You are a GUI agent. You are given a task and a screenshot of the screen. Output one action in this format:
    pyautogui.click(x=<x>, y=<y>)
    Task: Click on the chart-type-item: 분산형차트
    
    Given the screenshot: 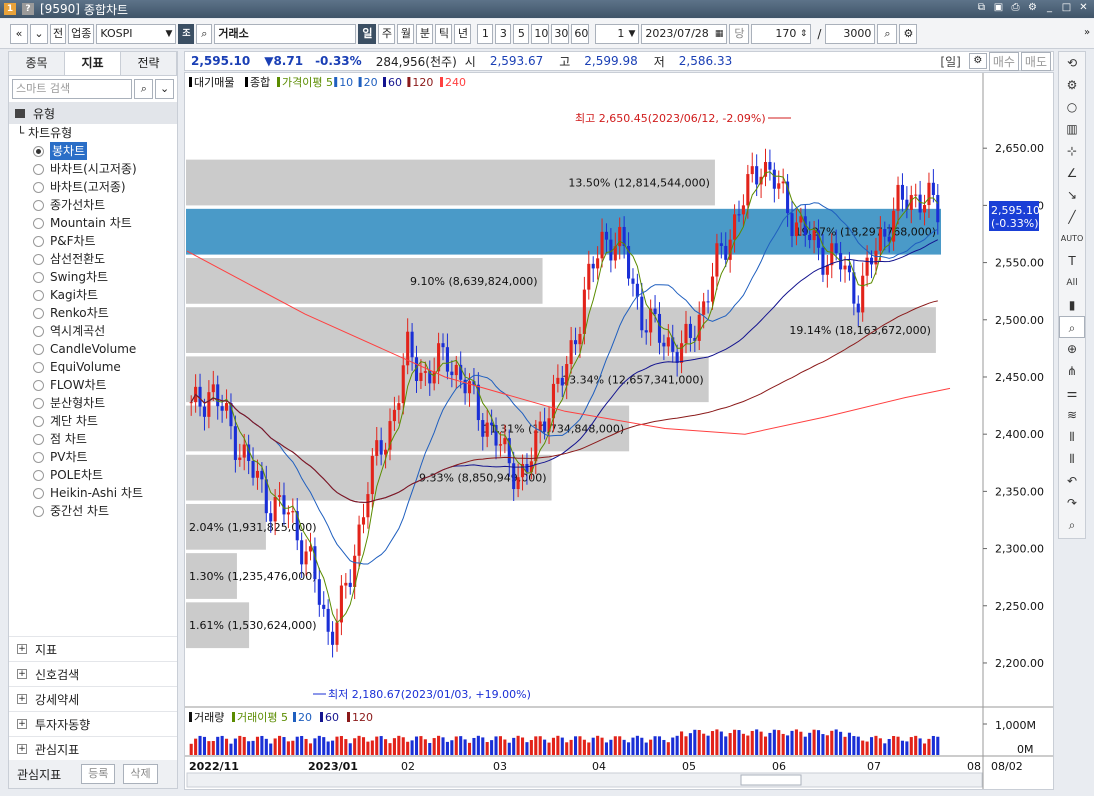 What is the action you would take?
    pyautogui.click(x=97, y=403)
    